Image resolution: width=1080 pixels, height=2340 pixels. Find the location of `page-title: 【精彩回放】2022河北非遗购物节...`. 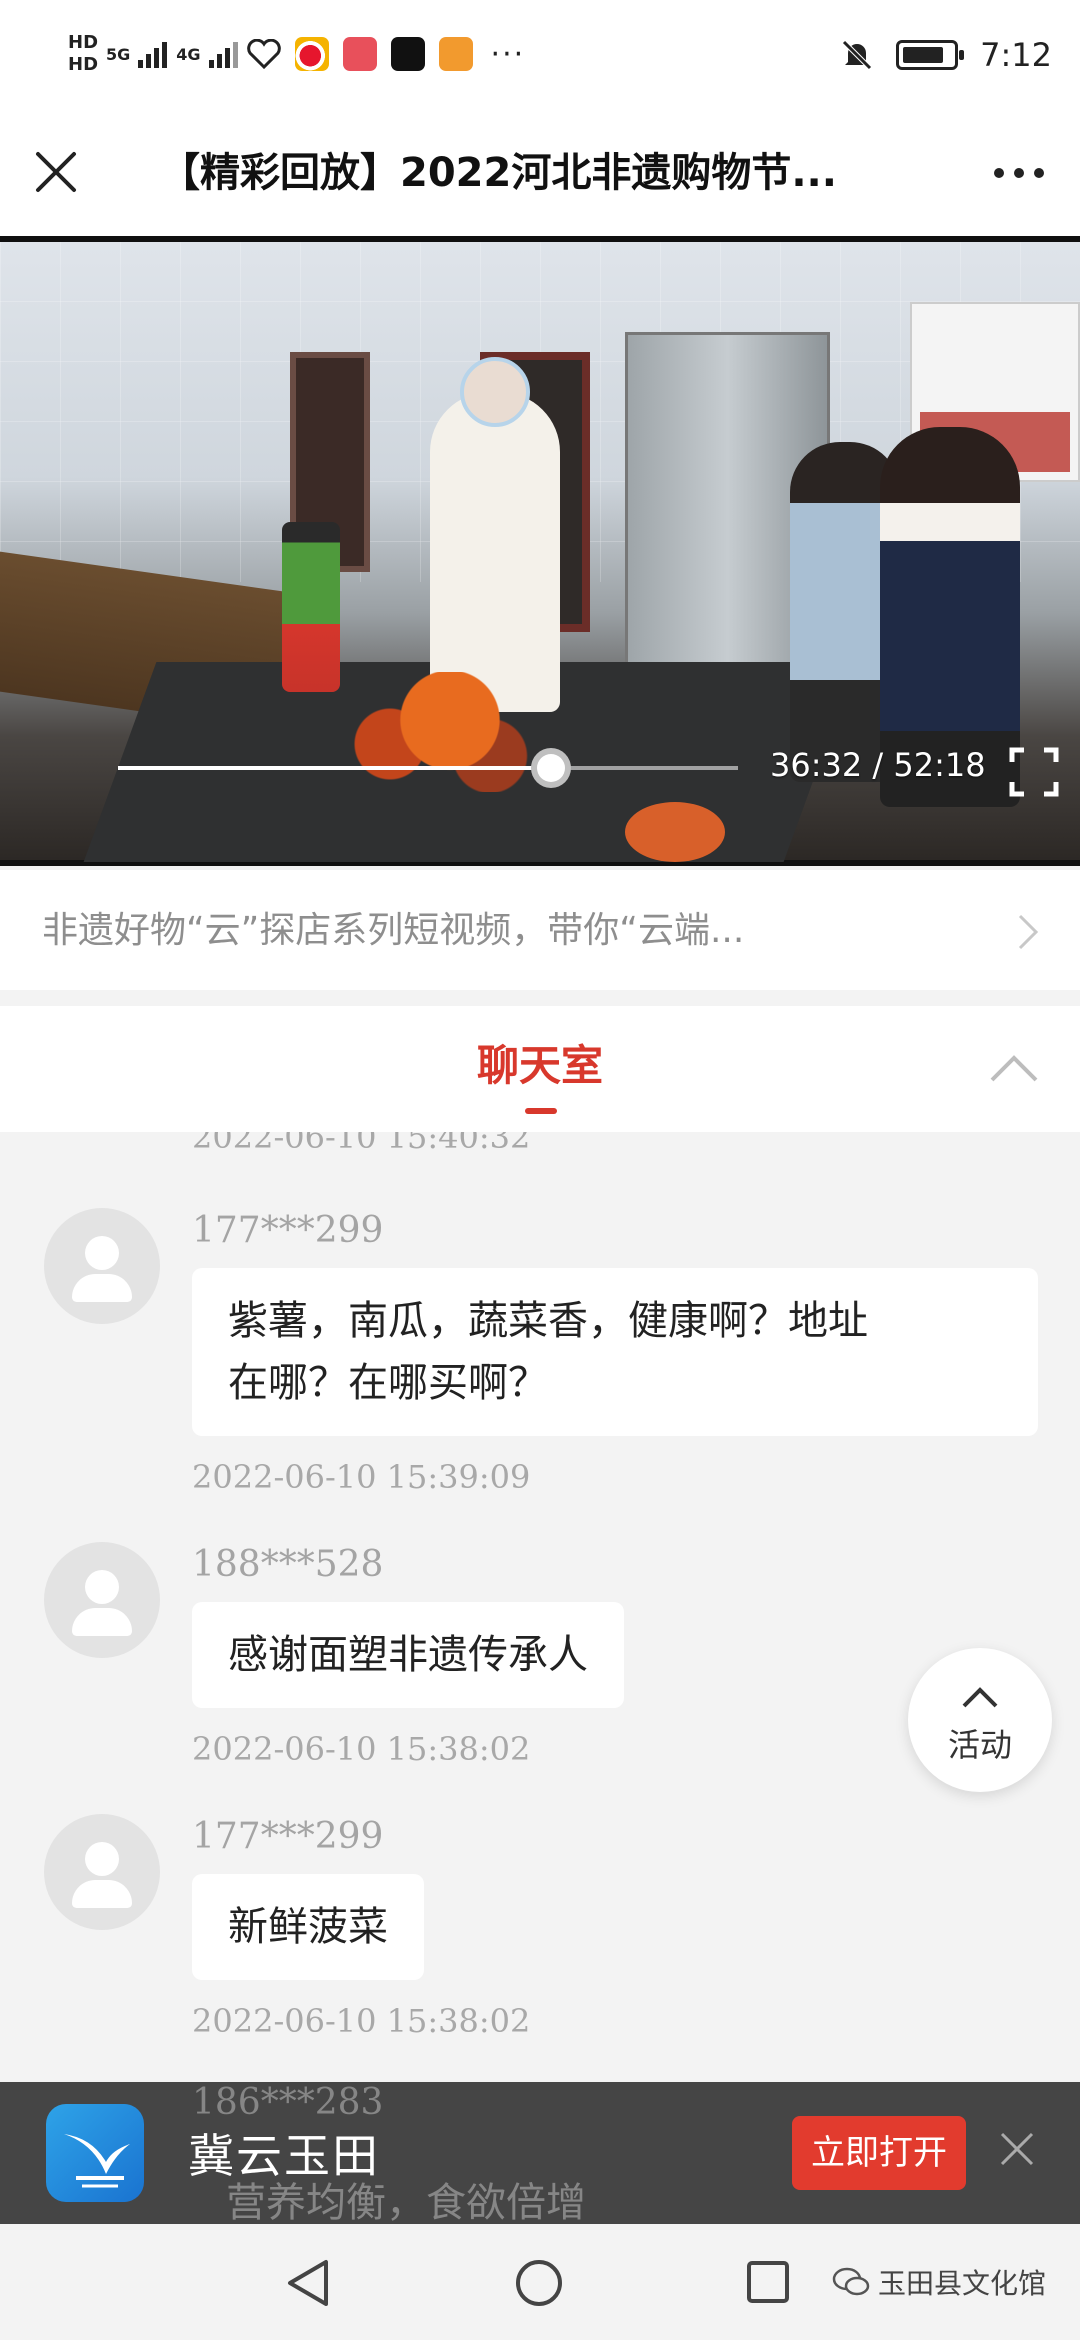

page-title: 【精彩回放】2022河北非遗购物节... is located at coordinates (498, 173).